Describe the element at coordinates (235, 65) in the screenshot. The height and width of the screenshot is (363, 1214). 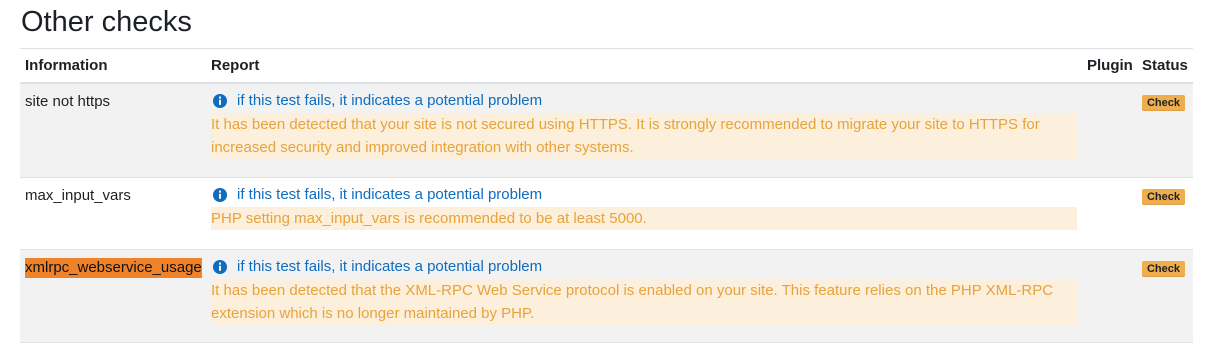
I see `column-header-report: Report` at that location.